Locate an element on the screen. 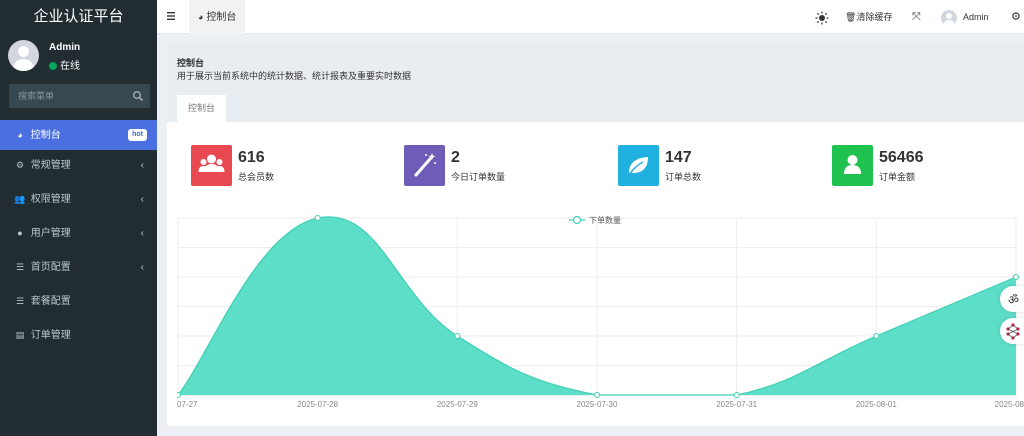  x-tick-label: 2025-08 is located at coordinates (1009, 404).